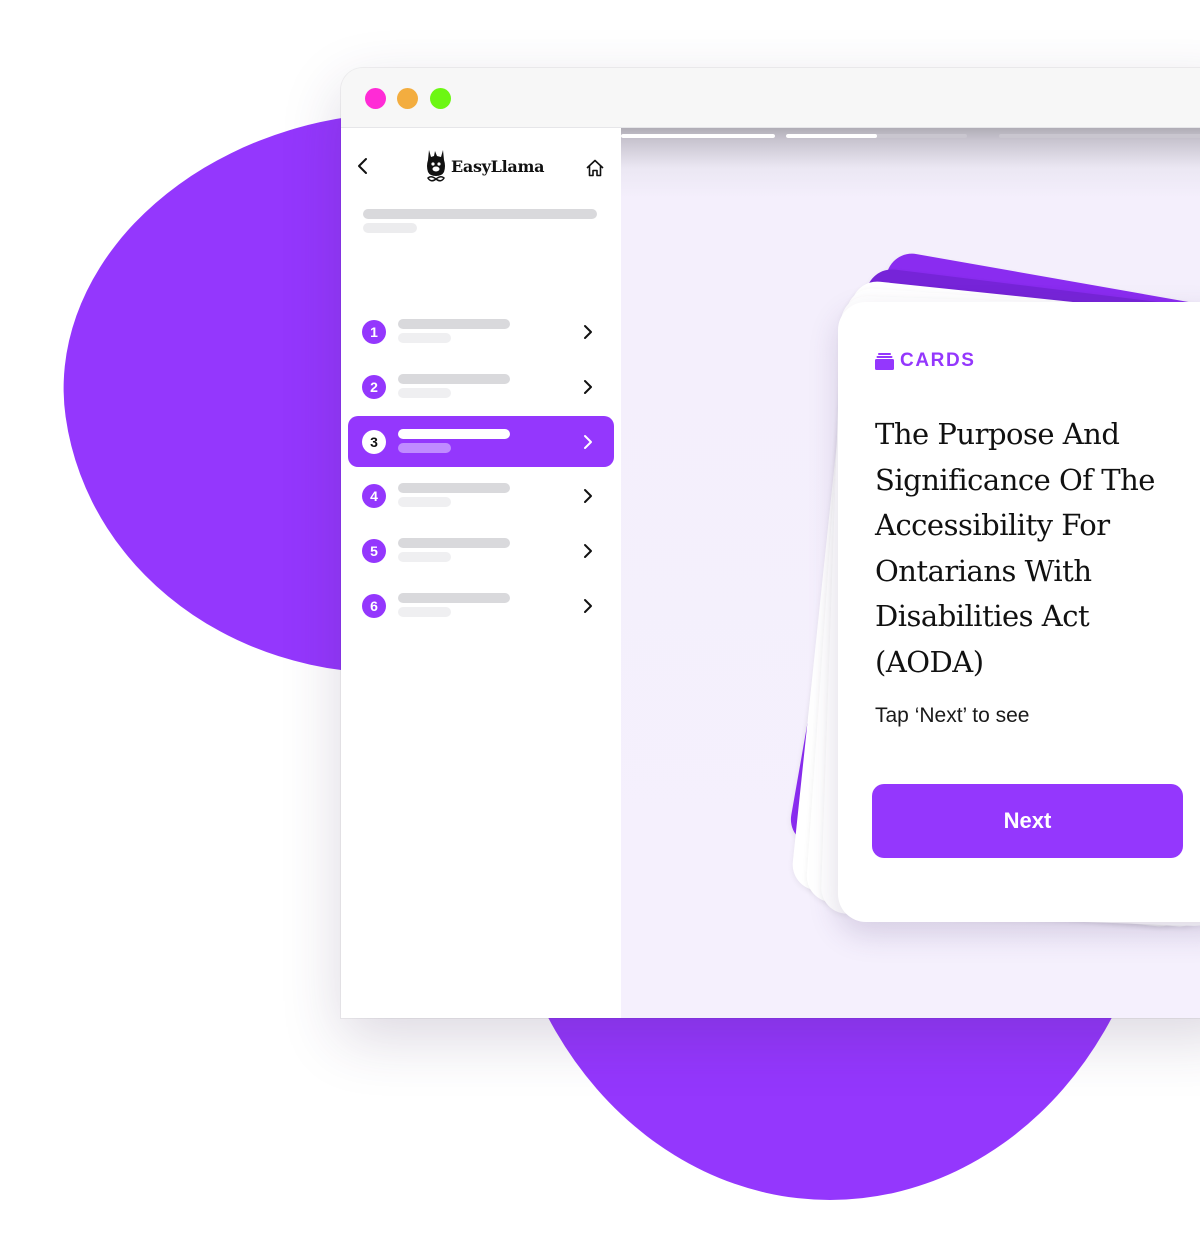  Describe the element at coordinates (952, 715) in the screenshot. I see `card-hint: Tap ‘Next’ to see` at that location.